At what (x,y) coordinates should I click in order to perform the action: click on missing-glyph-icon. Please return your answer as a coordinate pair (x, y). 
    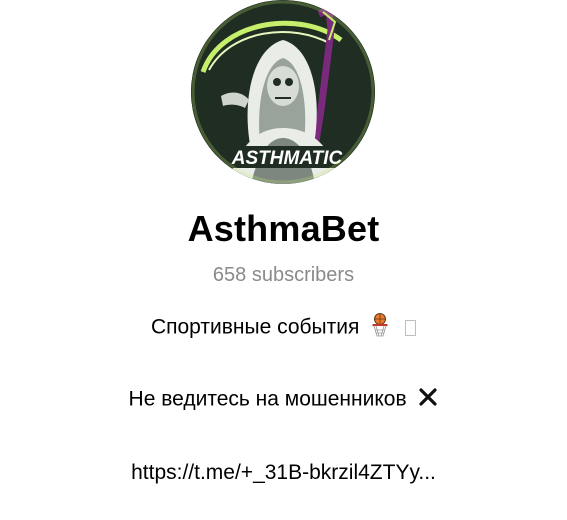
    Looking at the image, I should click on (411, 328).